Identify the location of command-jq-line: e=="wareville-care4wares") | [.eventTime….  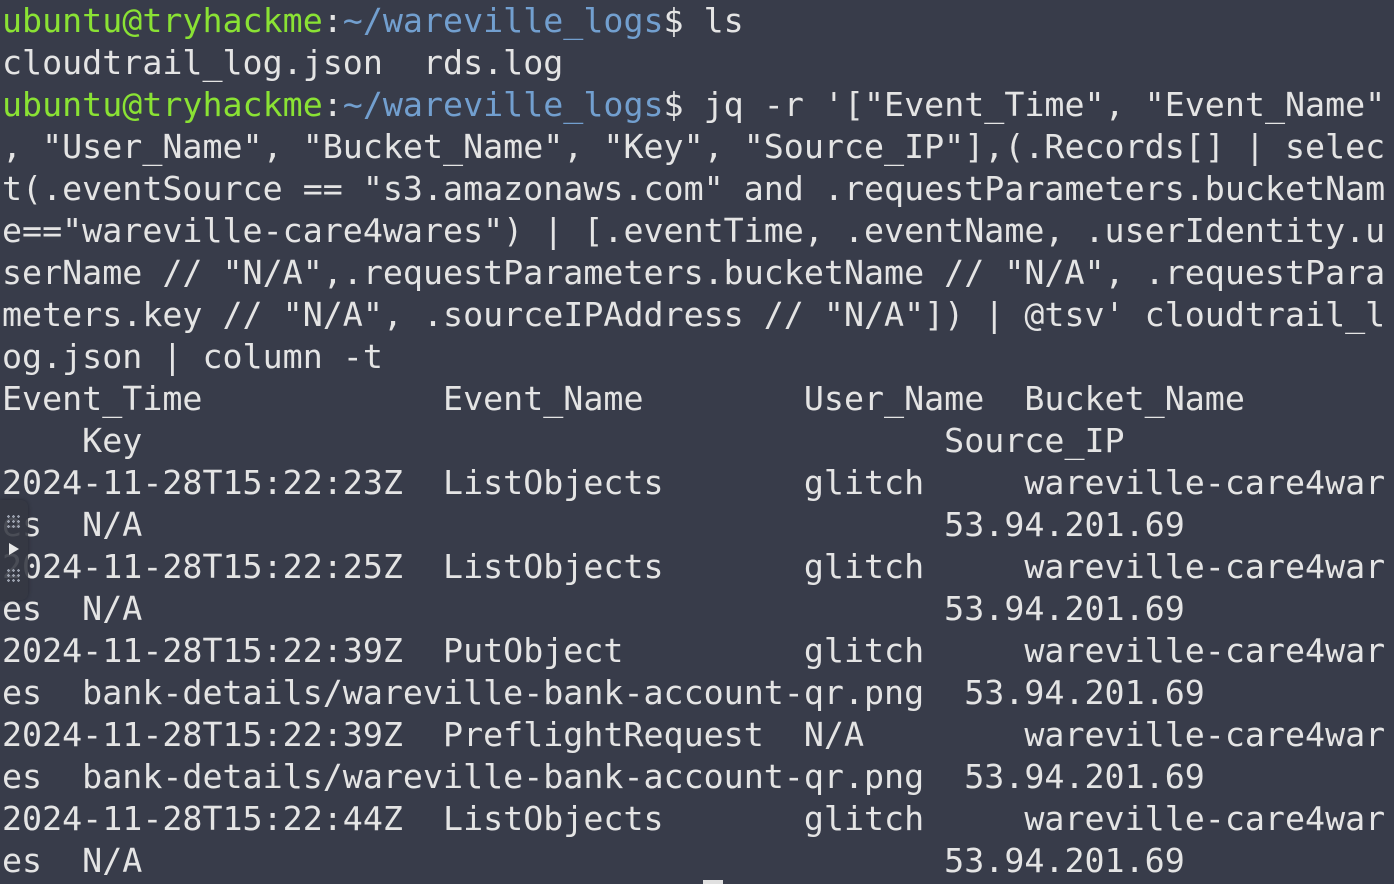
(694, 230).